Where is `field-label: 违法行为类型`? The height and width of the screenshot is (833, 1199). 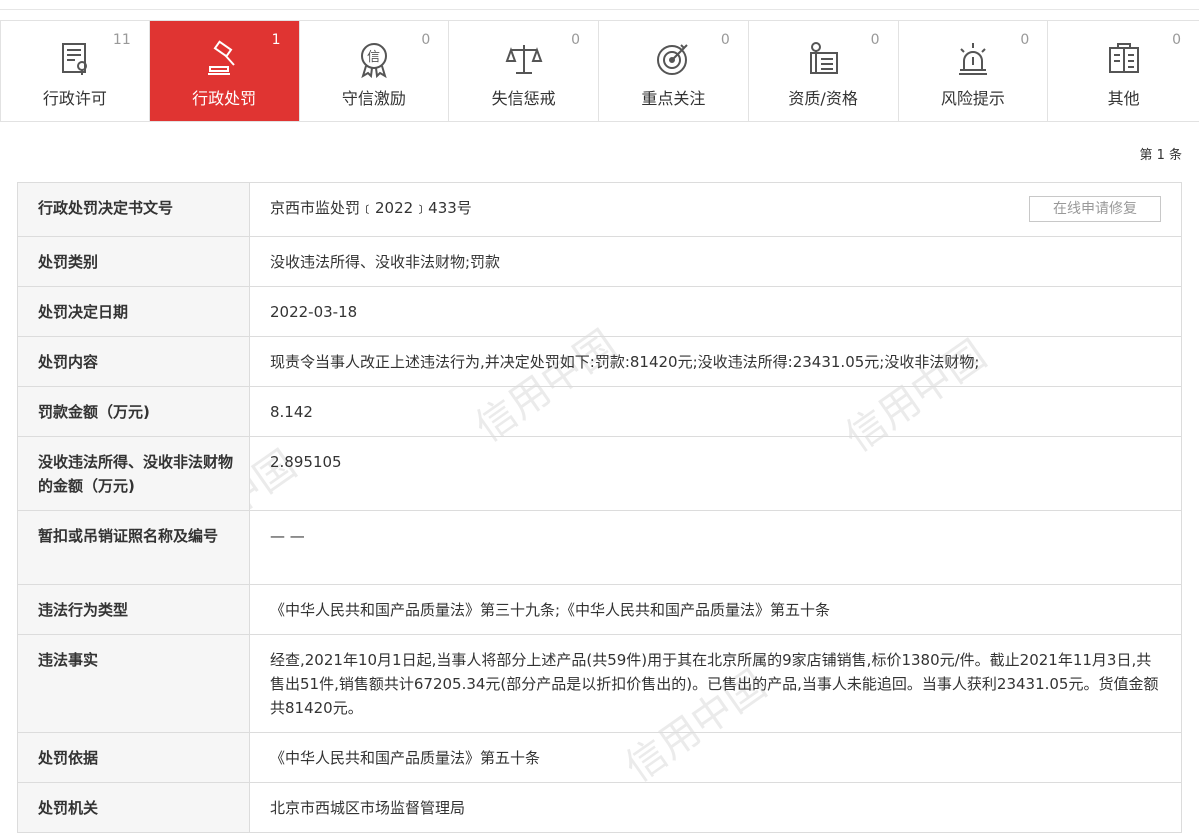 field-label: 违法行为类型 is located at coordinates (134, 609).